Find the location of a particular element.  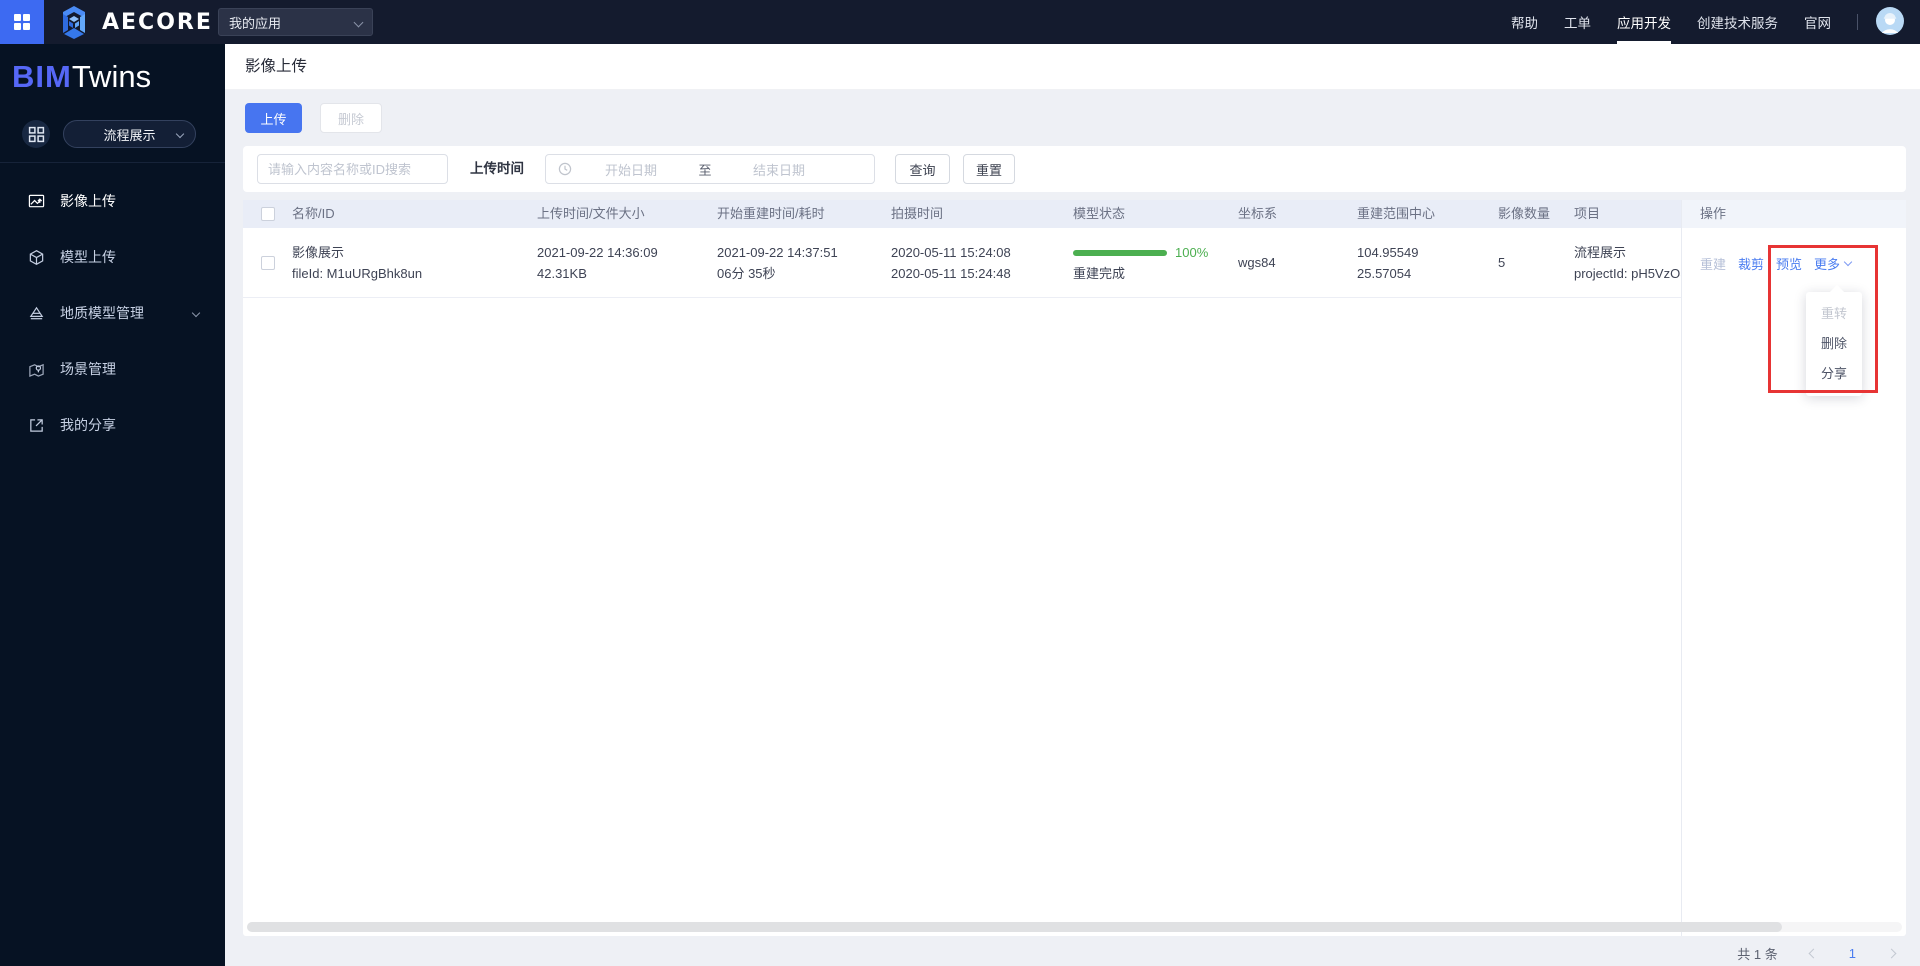

brand-text: AECORE is located at coordinates (157, 22).